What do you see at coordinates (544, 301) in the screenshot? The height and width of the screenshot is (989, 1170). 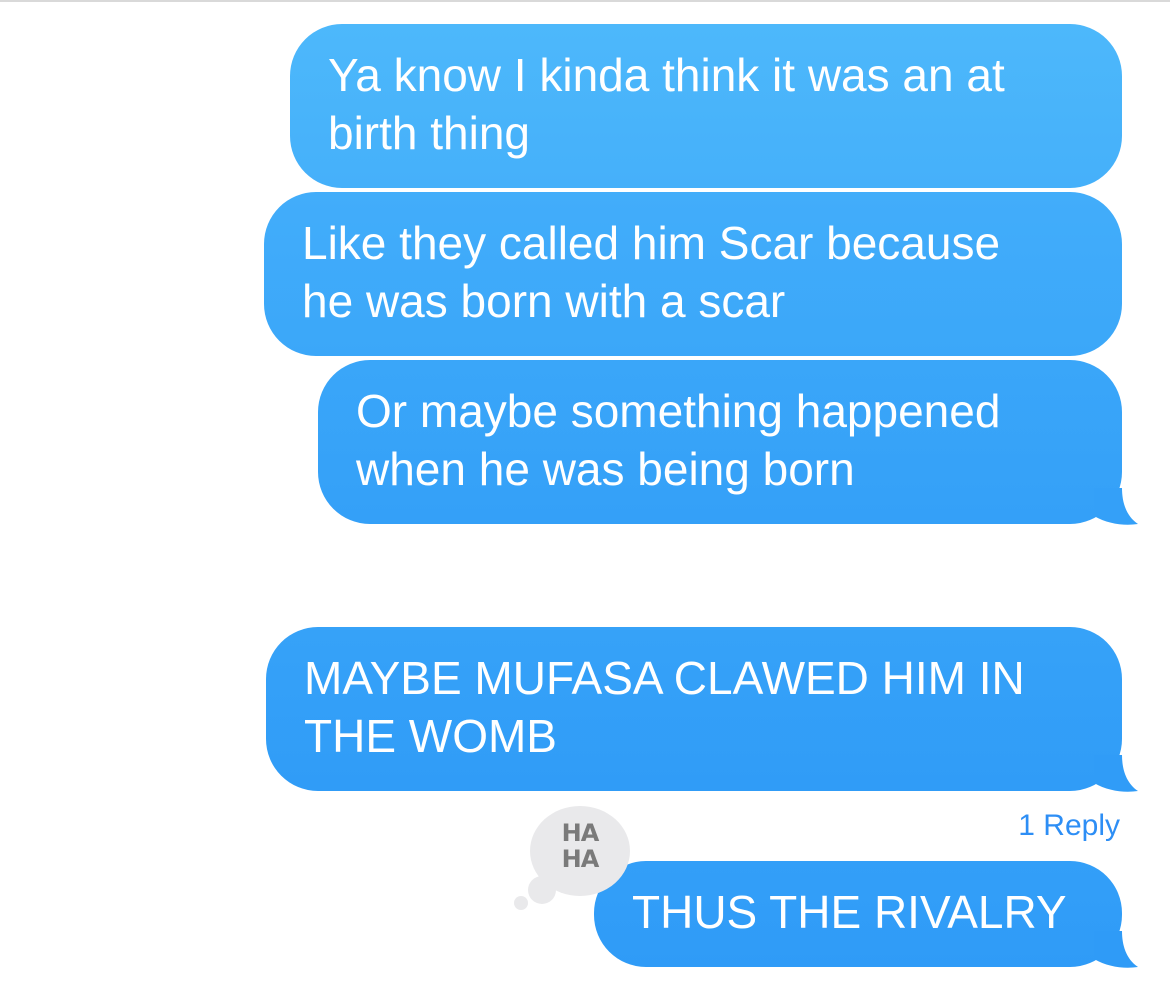 I see `message-text: he was born with a scar` at bounding box center [544, 301].